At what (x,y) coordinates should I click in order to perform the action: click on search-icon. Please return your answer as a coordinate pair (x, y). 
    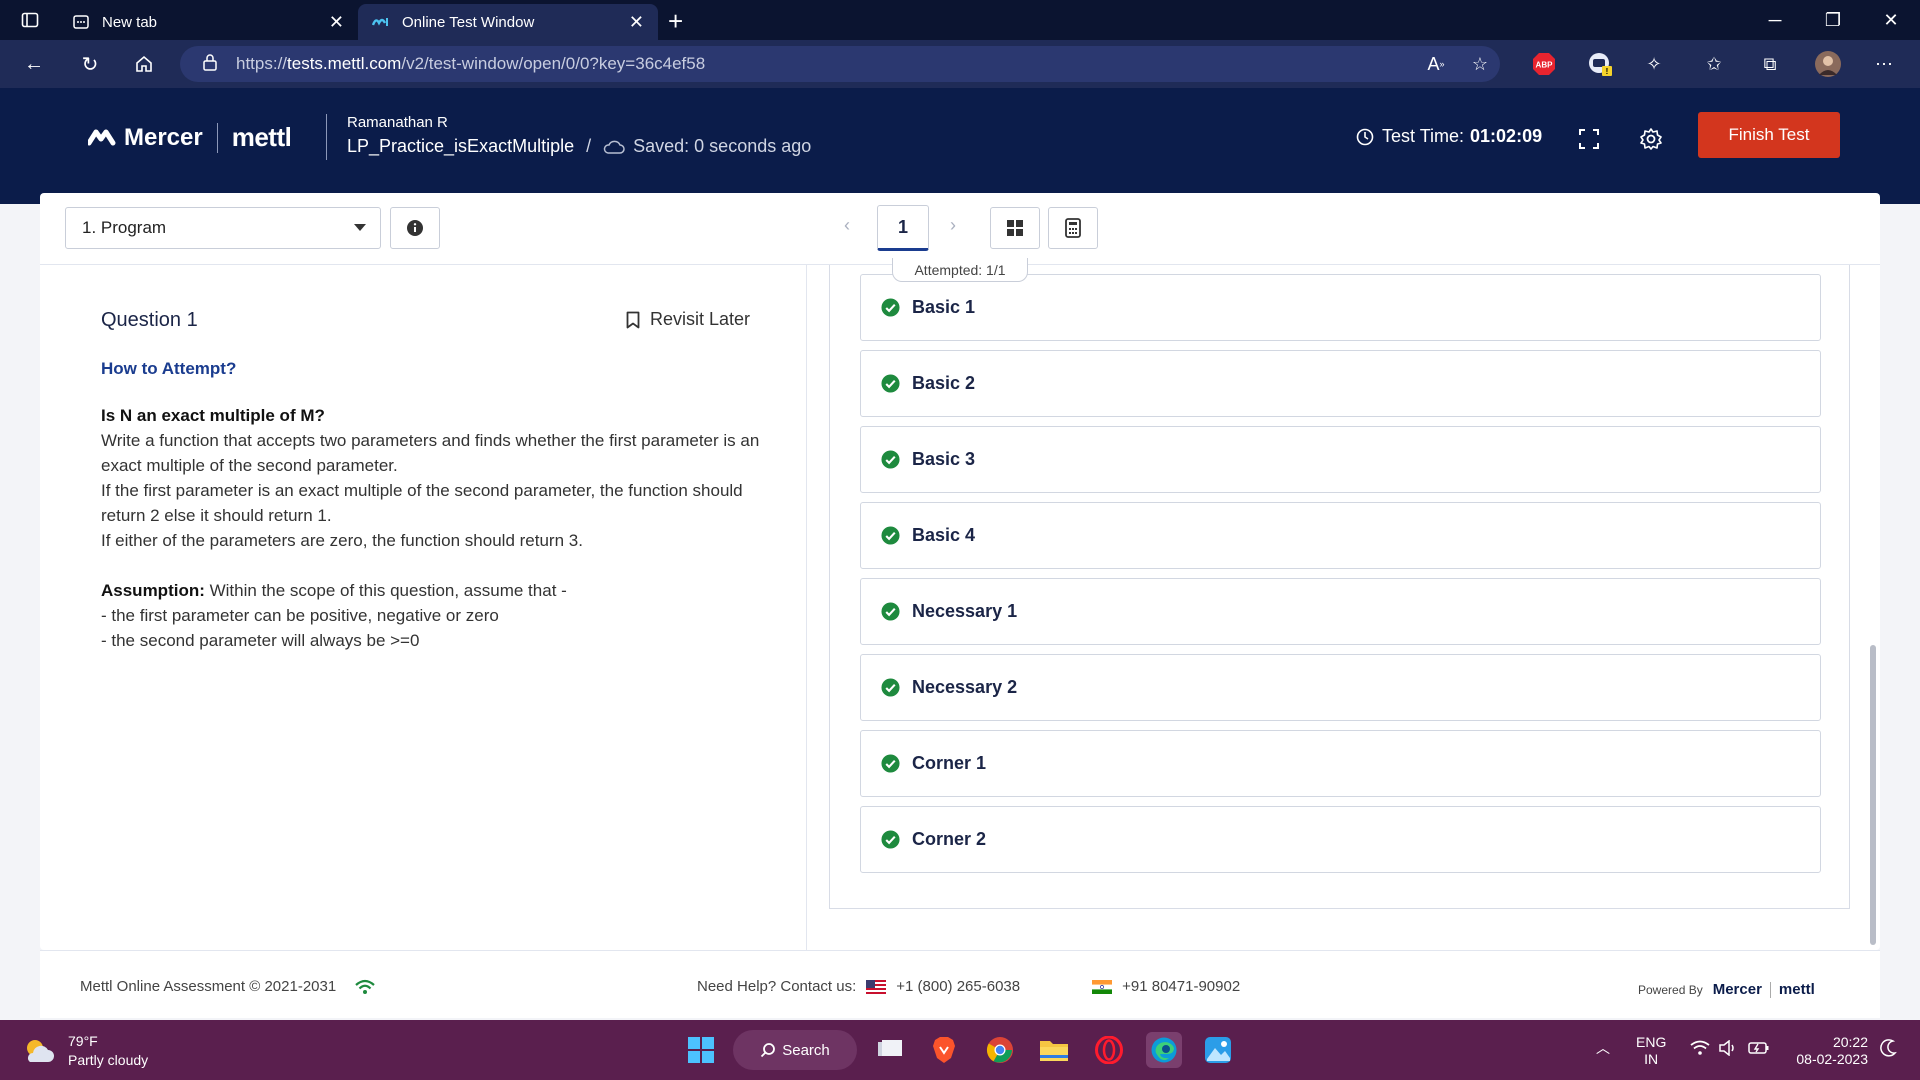
    Looking at the image, I should click on (768, 1050).